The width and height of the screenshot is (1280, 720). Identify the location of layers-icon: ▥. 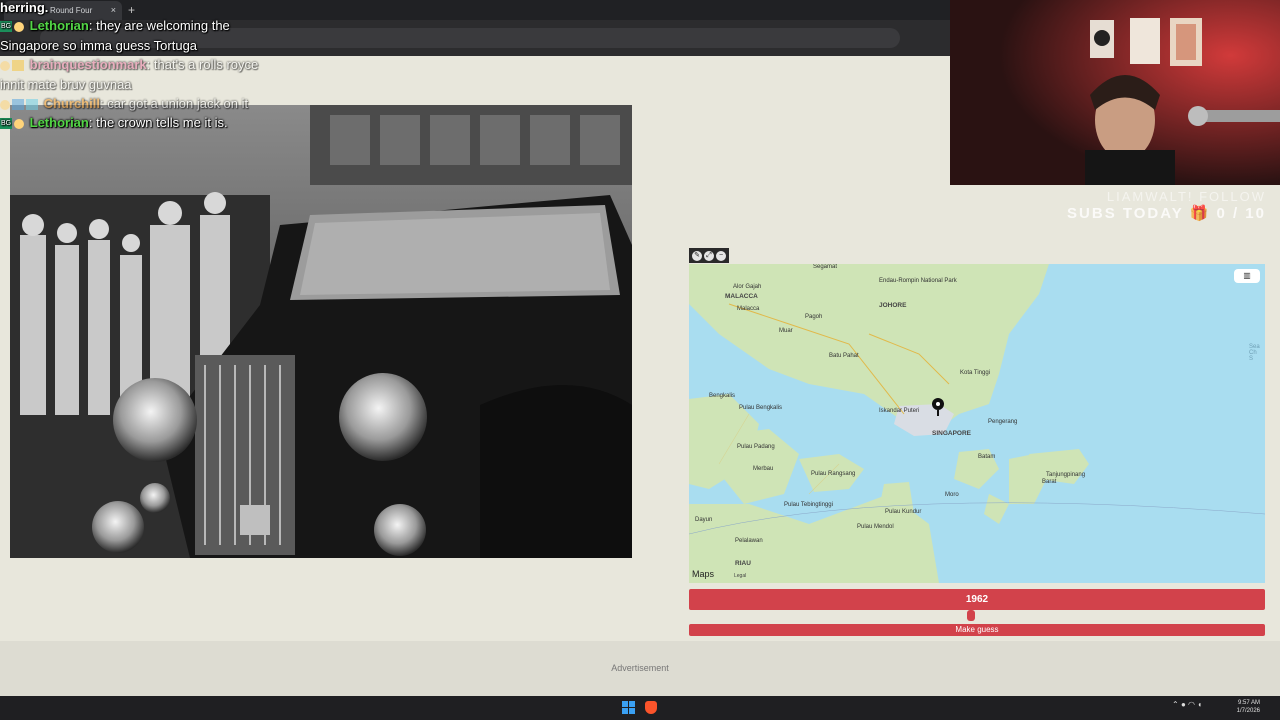
(1247, 275).